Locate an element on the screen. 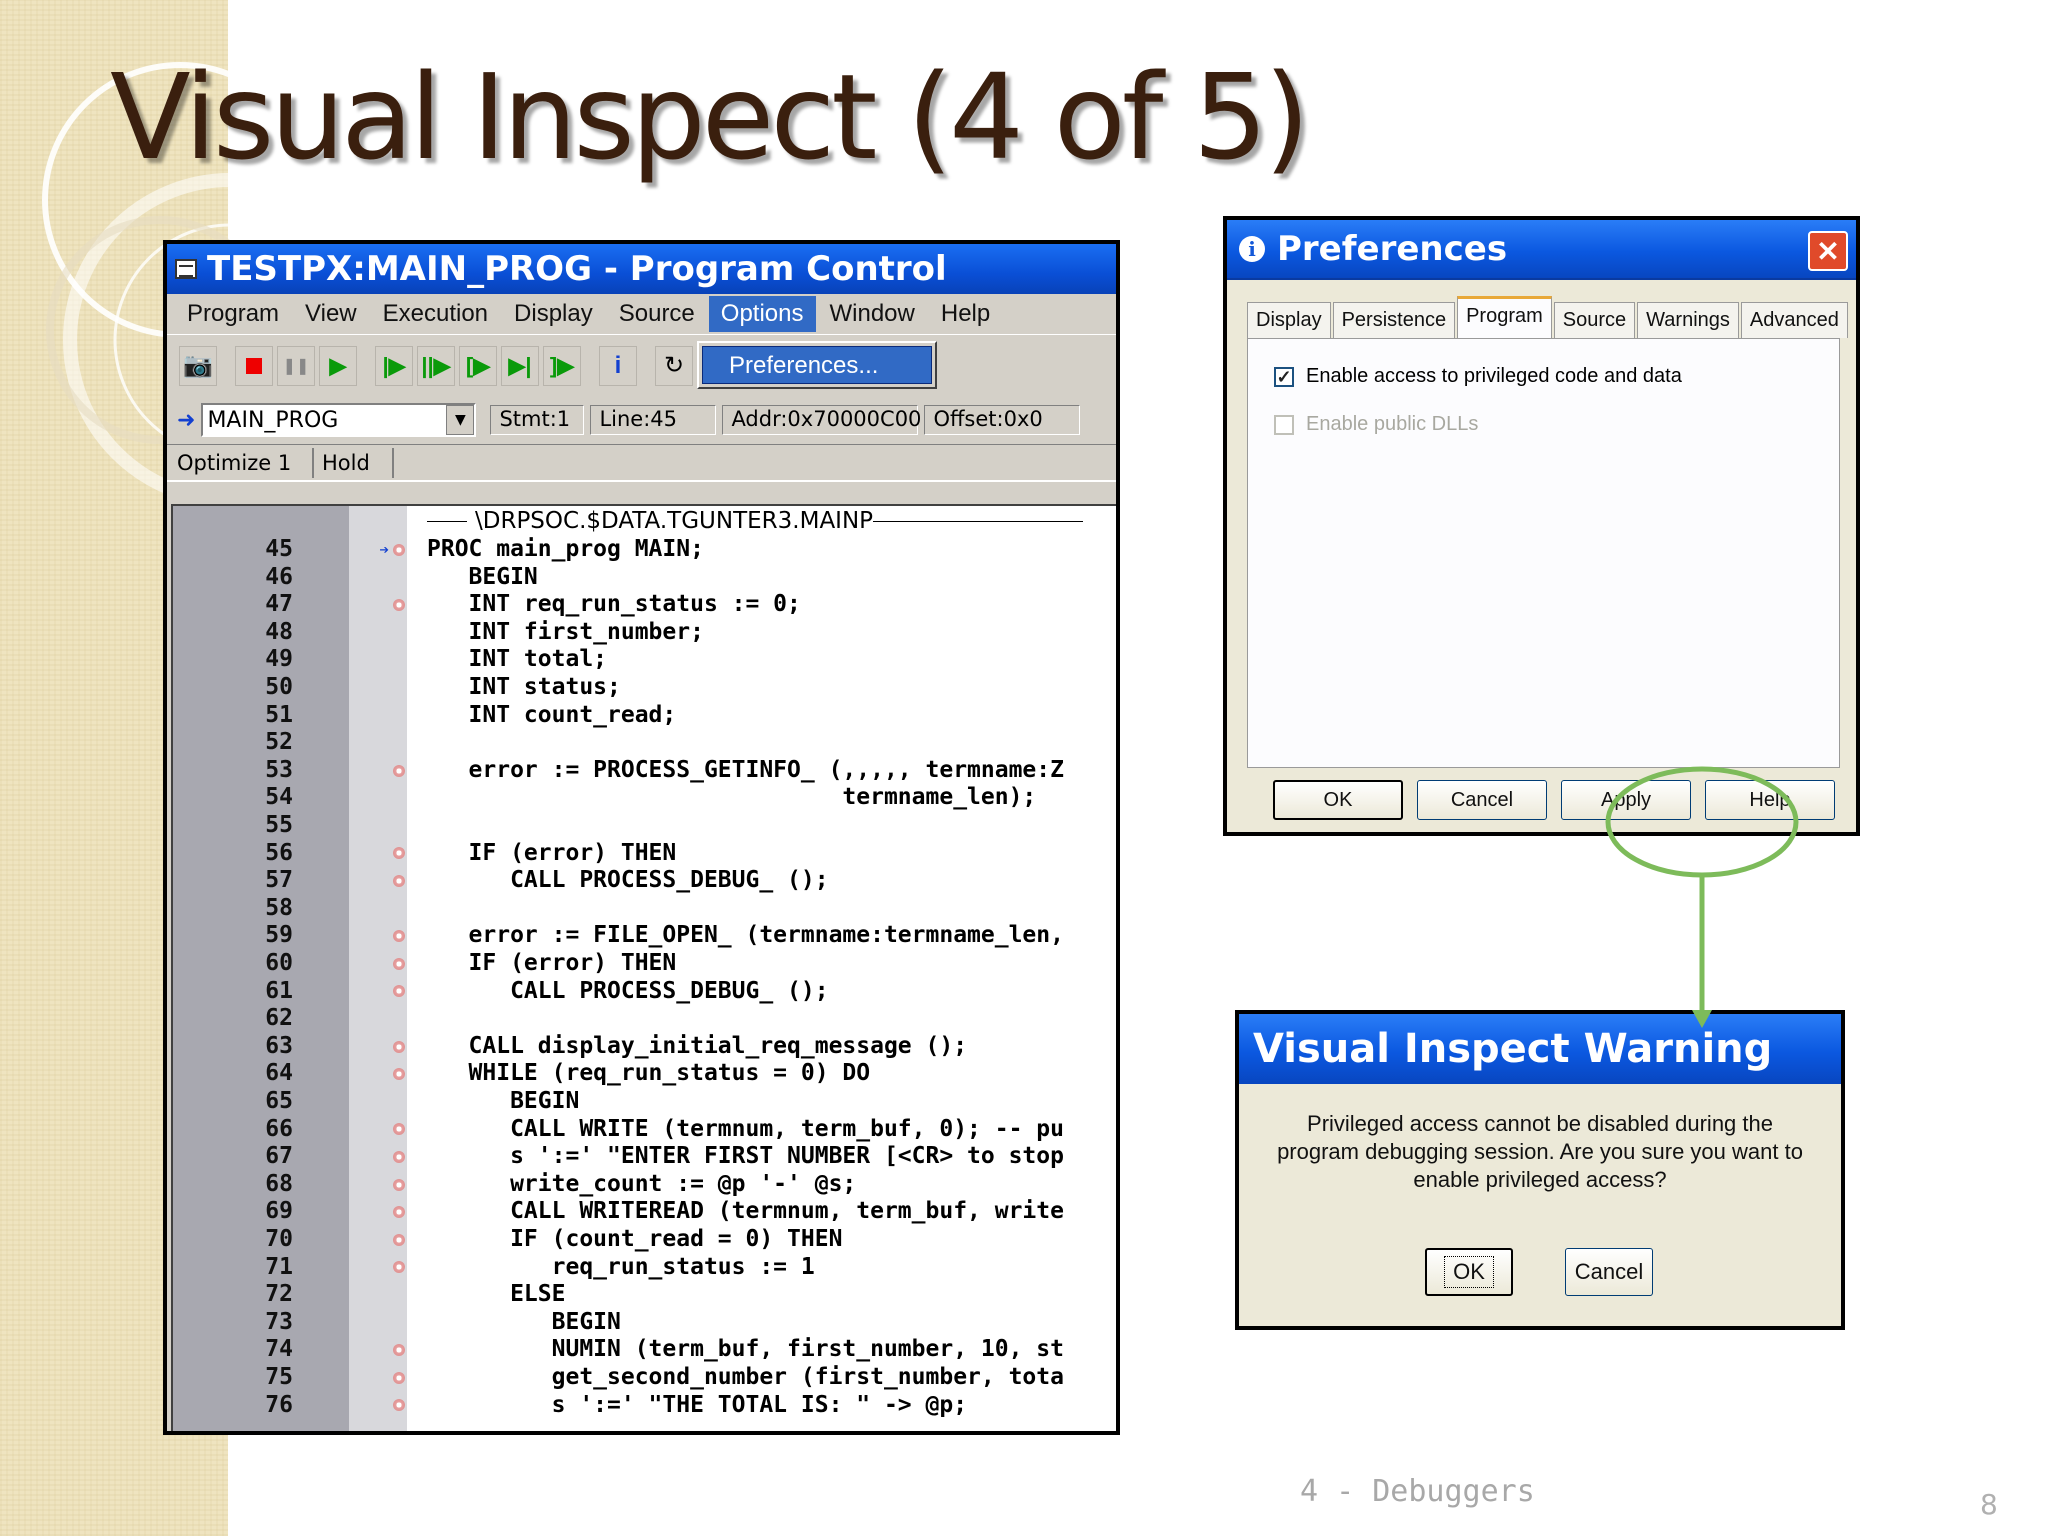 This screenshot has height=1536, width=2048. code-line: 62 is located at coordinates (644, 1019).